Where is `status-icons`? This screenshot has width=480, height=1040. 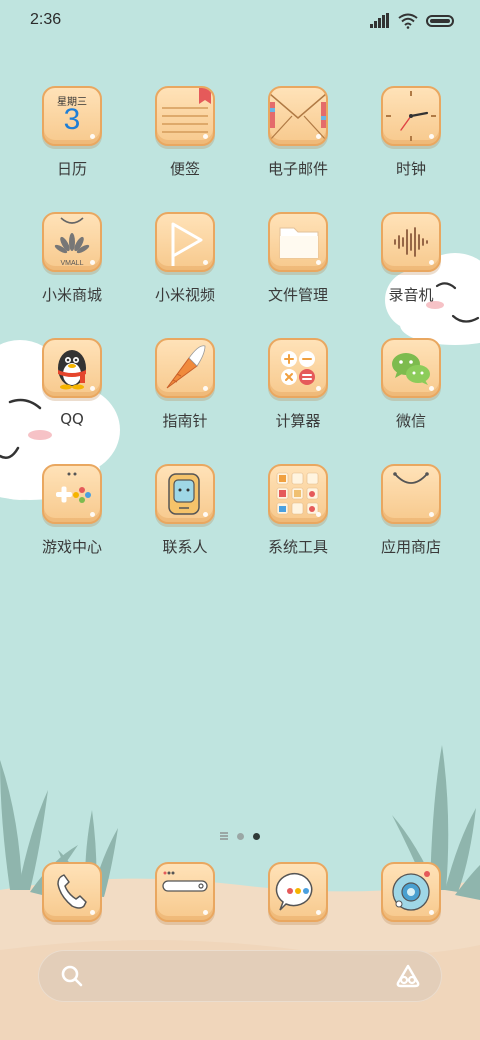
status-icons is located at coordinates (412, 21).